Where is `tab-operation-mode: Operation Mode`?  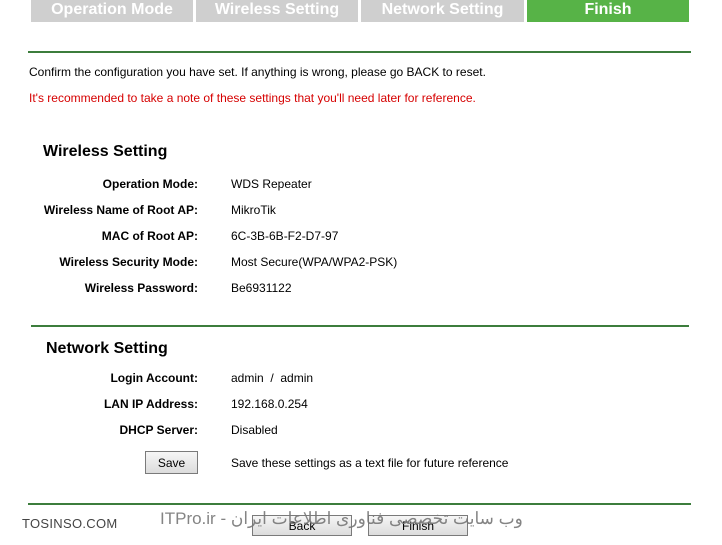 tab-operation-mode: Operation Mode is located at coordinates (112, 11).